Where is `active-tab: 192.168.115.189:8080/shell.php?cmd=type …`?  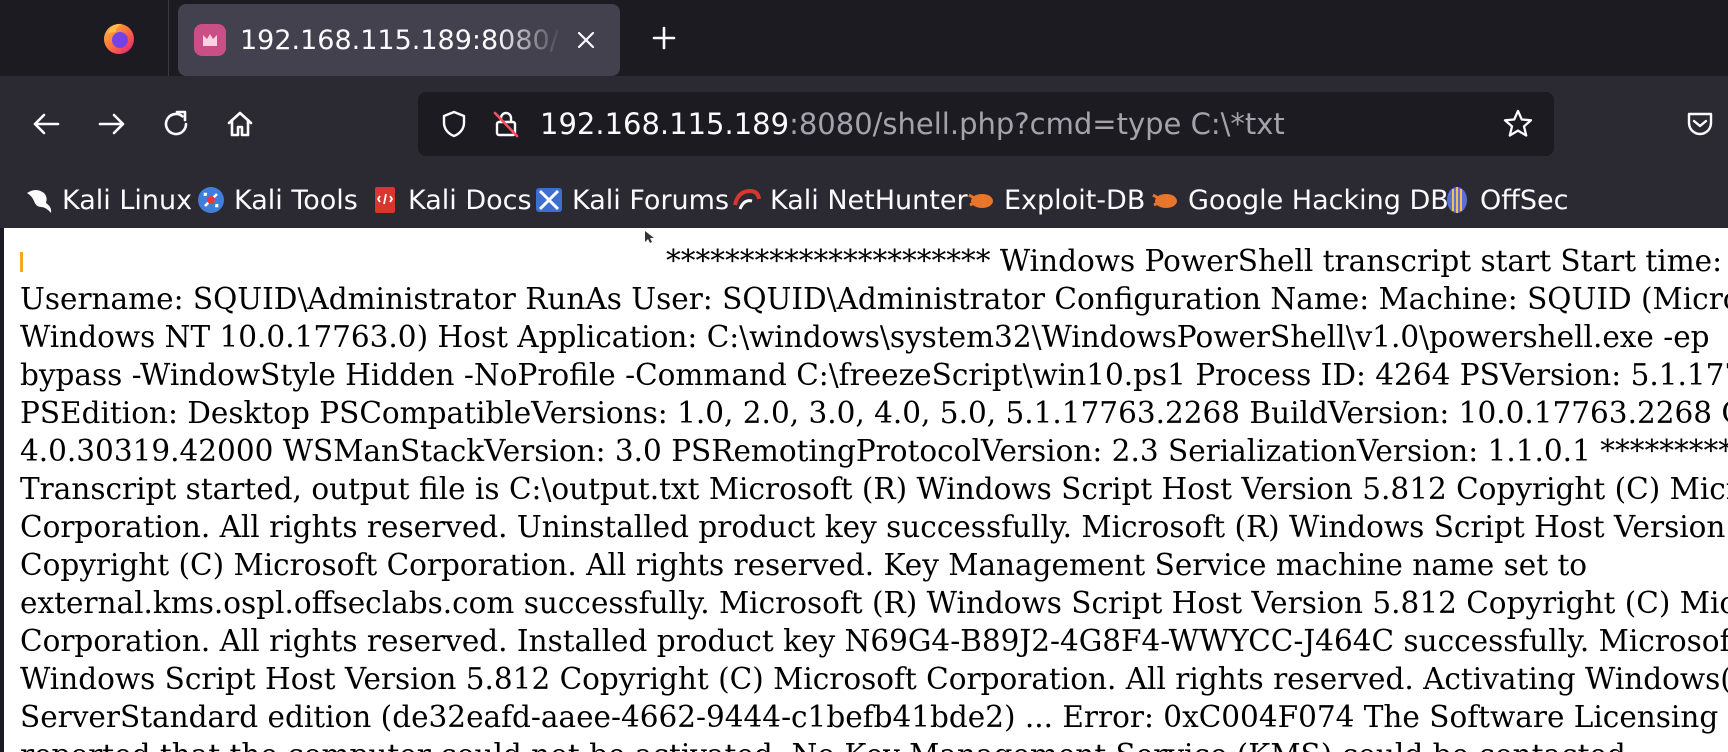 active-tab: 192.168.115.189:8080/shell.php?cmd=type … is located at coordinates (399, 40).